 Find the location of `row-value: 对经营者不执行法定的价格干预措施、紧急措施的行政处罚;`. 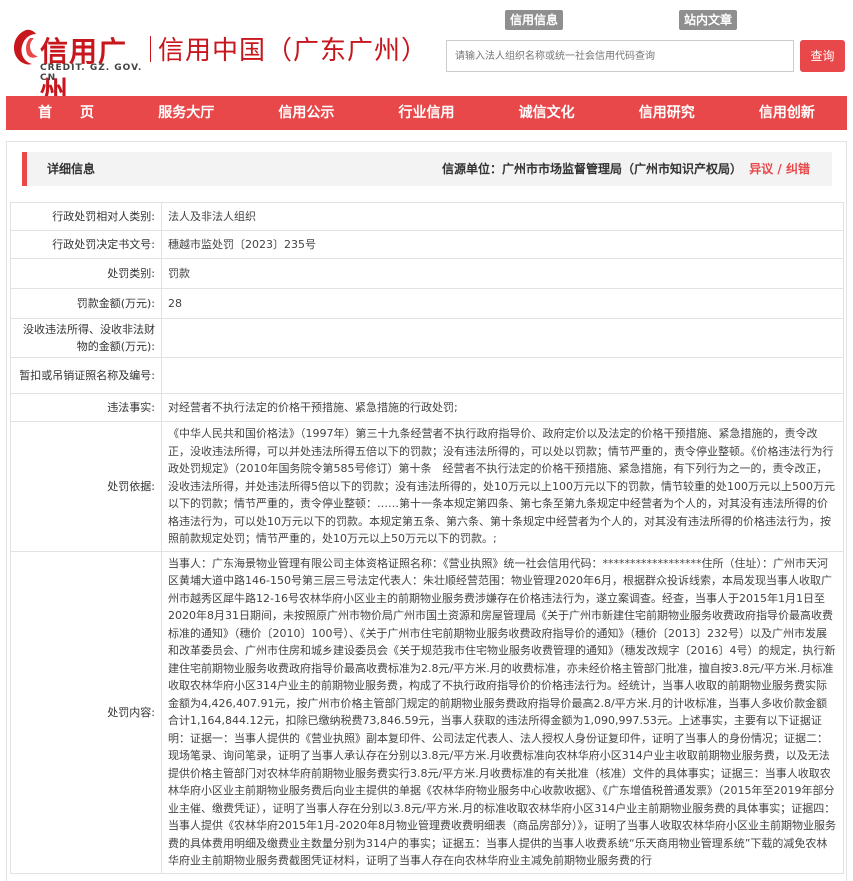

row-value: 对经营者不执行法定的价格干预措施、紧急措施的行政处罚; is located at coordinates (502, 407).